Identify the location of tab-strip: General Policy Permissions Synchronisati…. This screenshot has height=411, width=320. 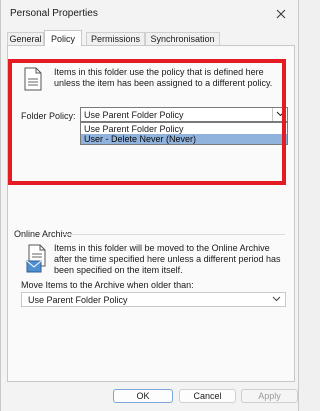
(152, 38).